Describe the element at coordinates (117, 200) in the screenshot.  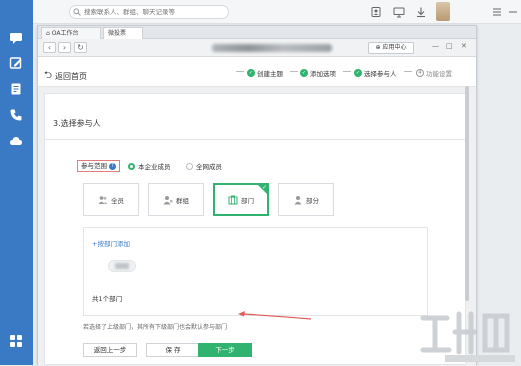
I see `option-label: 全员` at that location.